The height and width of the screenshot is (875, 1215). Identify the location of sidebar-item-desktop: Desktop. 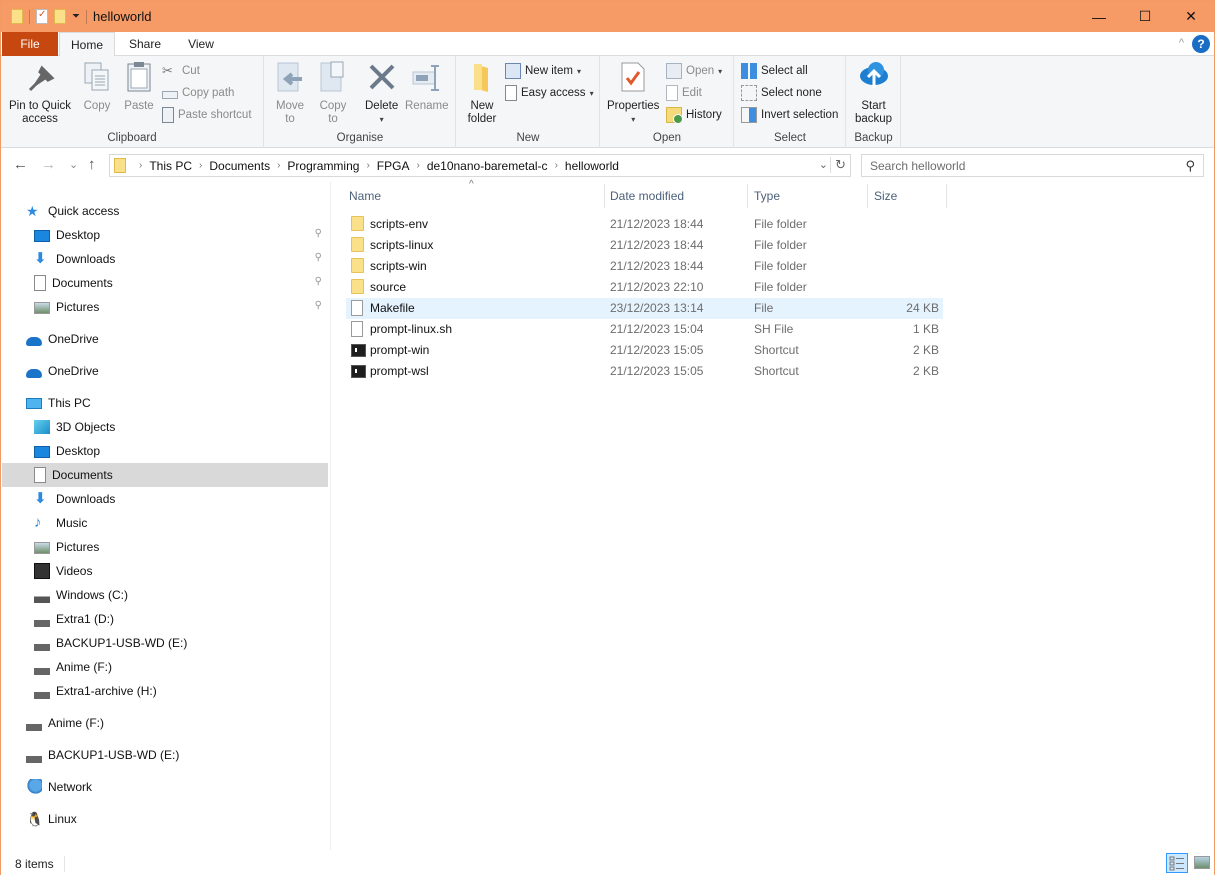
(165, 451).